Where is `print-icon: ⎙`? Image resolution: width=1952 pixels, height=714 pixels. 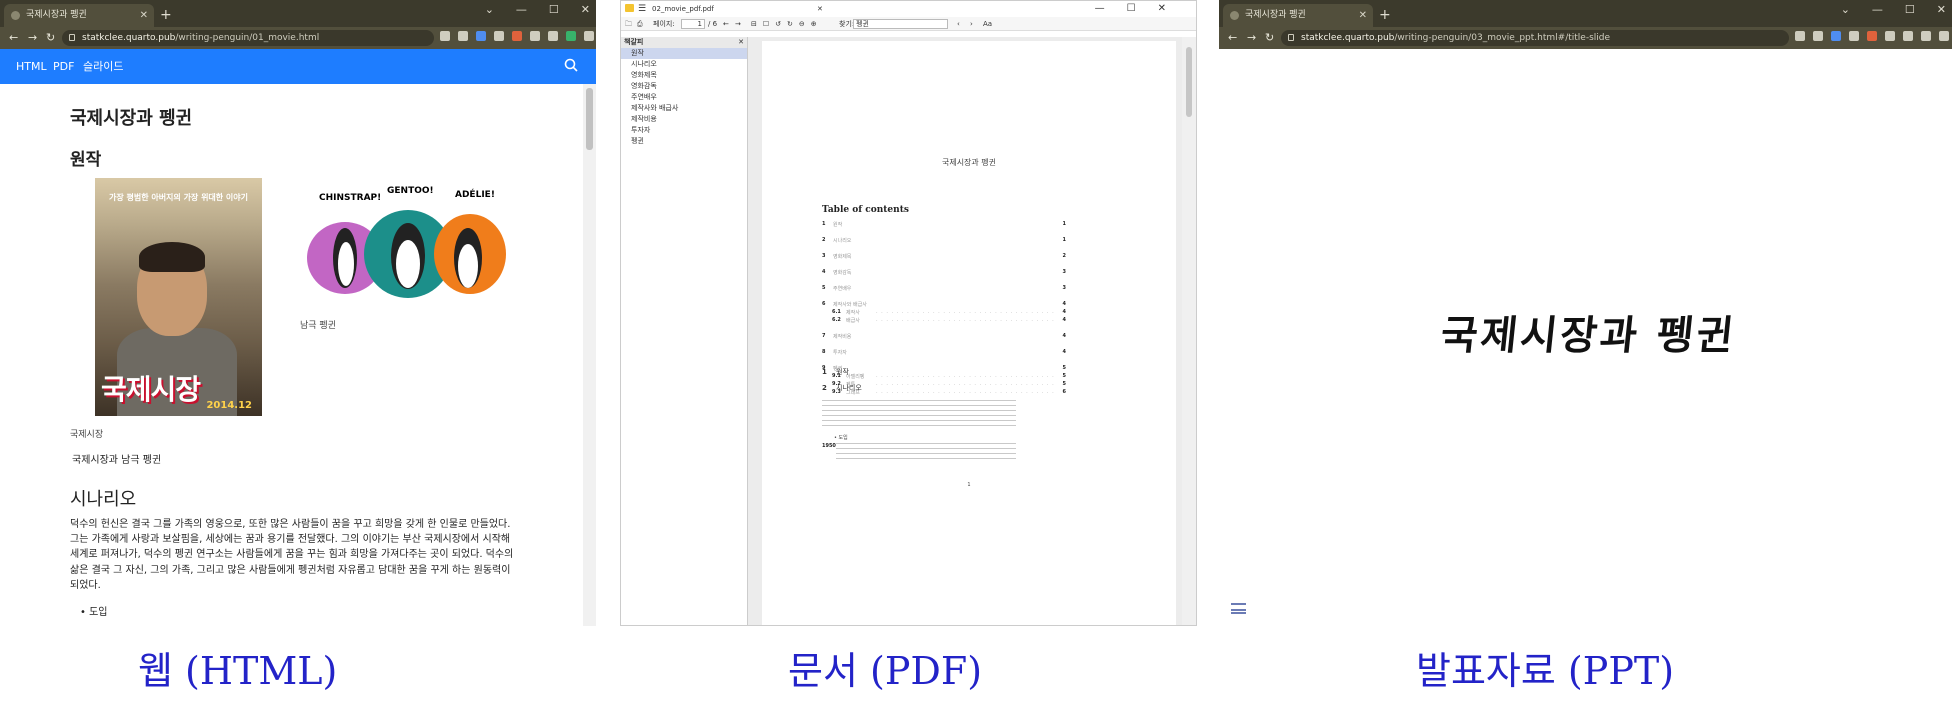
print-icon: ⎙ is located at coordinates (640, 24).